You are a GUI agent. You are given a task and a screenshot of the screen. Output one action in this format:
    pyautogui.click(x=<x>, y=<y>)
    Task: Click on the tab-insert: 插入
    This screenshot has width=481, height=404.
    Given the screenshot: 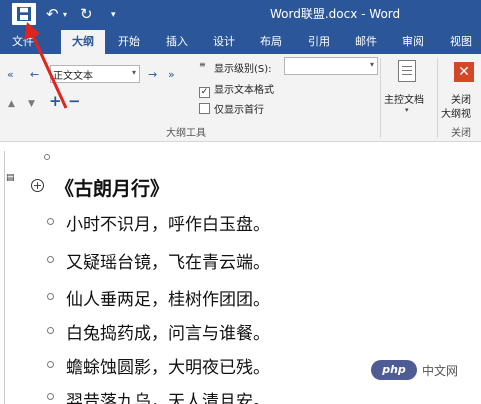 What is the action you would take?
    pyautogui.click(x=177, y=42)
    